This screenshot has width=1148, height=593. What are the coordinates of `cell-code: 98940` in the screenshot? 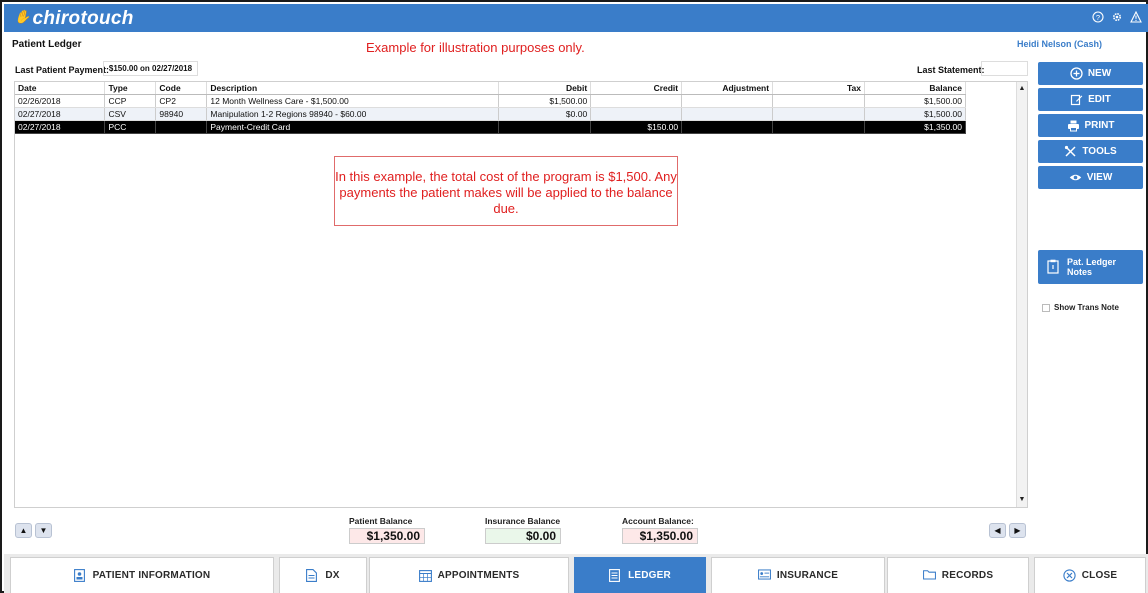 It's located at (181, 114).